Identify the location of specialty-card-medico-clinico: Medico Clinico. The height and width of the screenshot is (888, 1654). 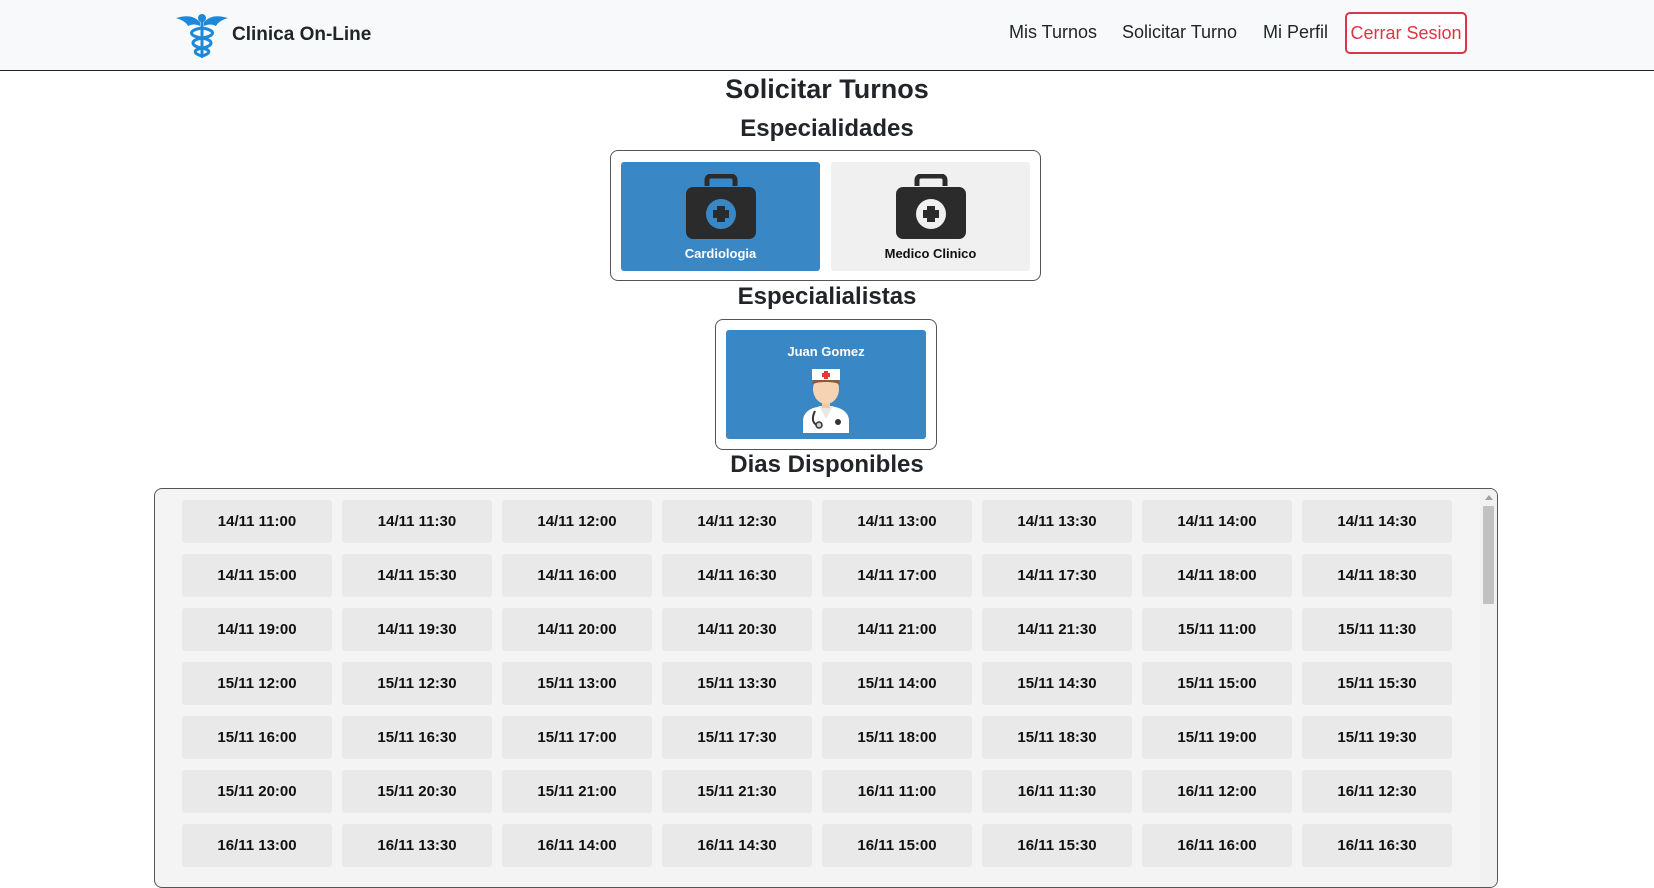
(930, 216).